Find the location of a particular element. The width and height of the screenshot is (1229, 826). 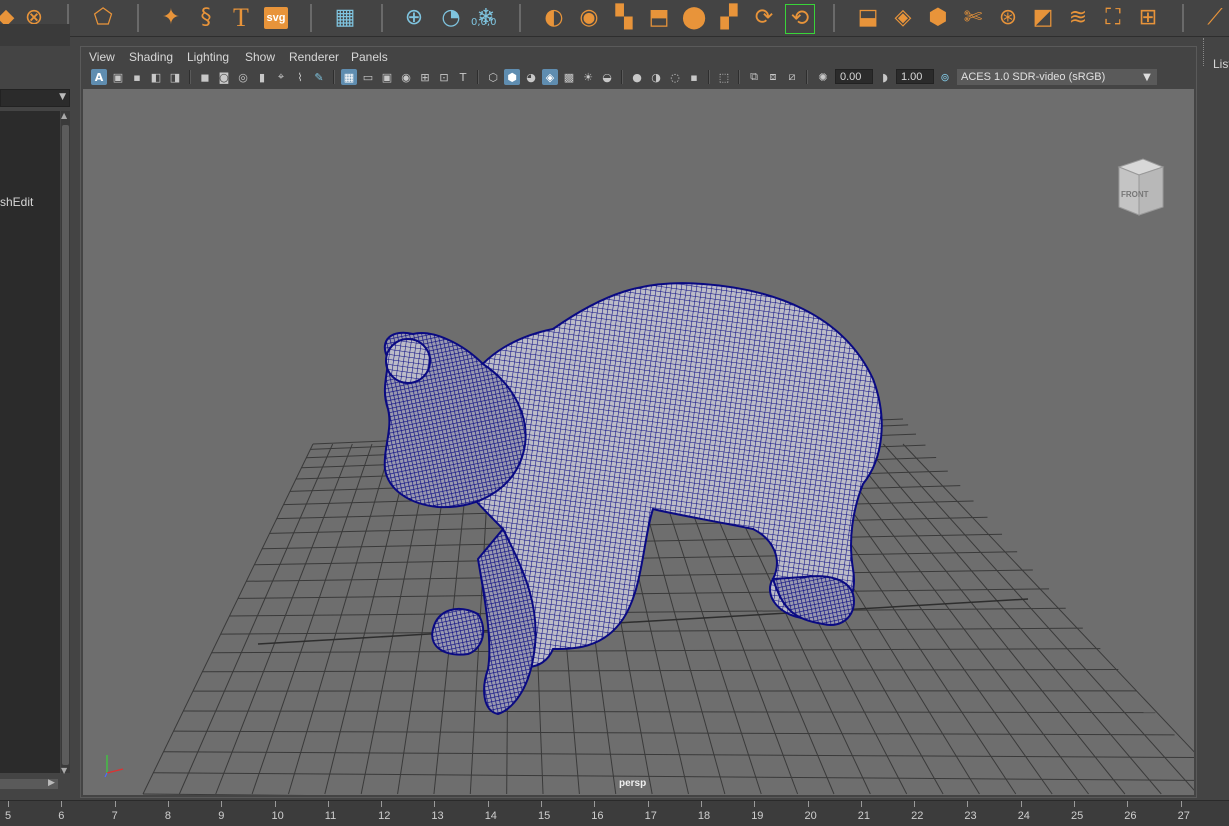

pivot-icon: ⊕ is located at coordinates (414, 18).